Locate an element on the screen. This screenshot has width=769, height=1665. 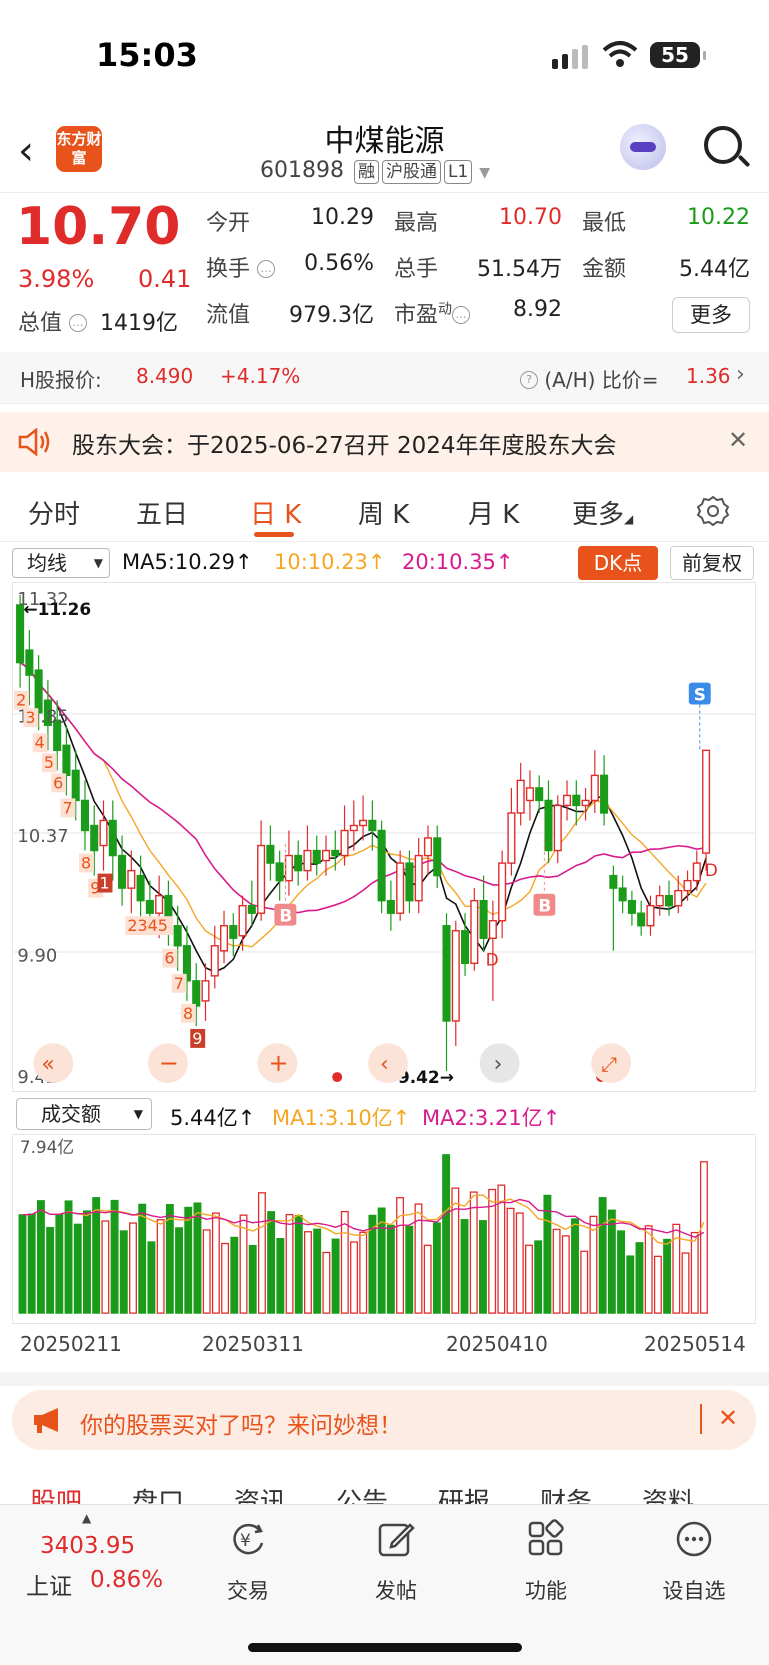
y-label-3: 10.37 is located at coordinates (42, 836).